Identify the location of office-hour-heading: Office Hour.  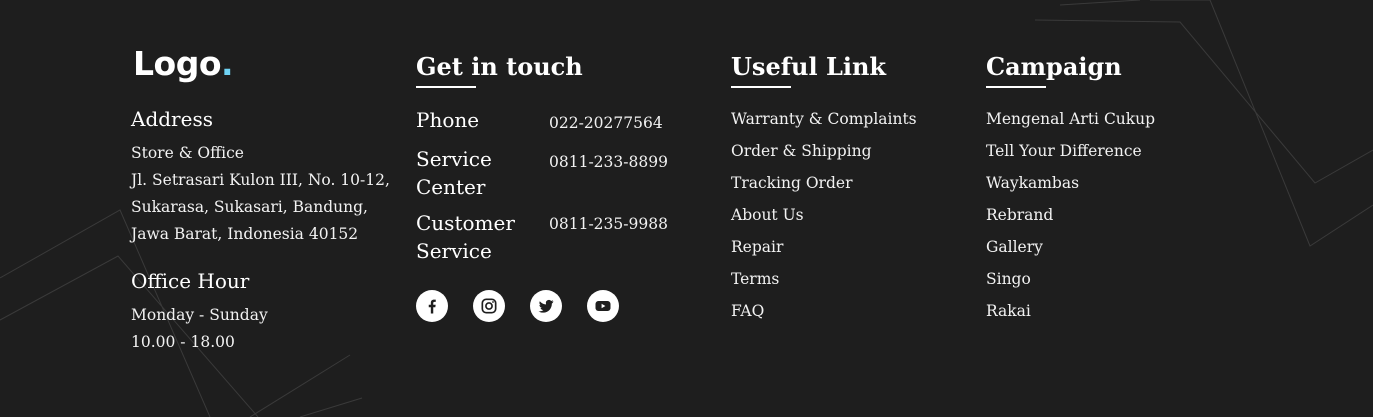
(190, 281).